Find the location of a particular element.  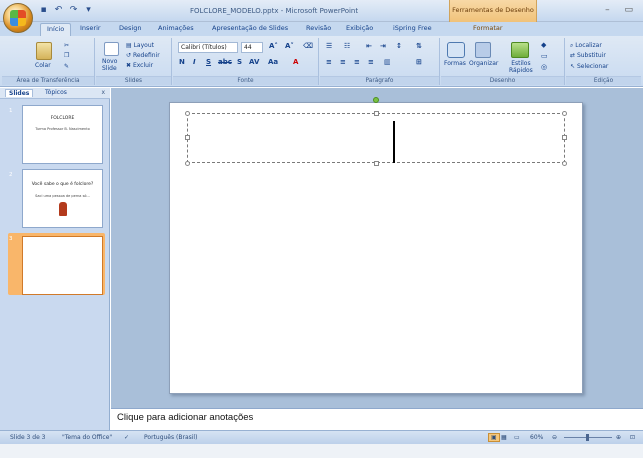

columns-icon: ▥ is located at coordinates (387, 62).